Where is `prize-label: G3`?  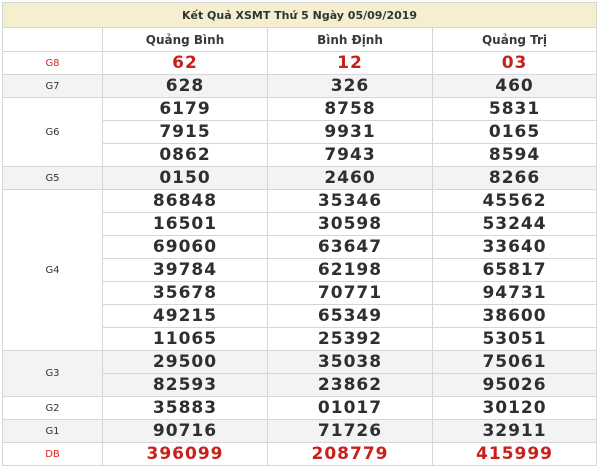
prize-label: G3 is located at coordinates (52, 373).